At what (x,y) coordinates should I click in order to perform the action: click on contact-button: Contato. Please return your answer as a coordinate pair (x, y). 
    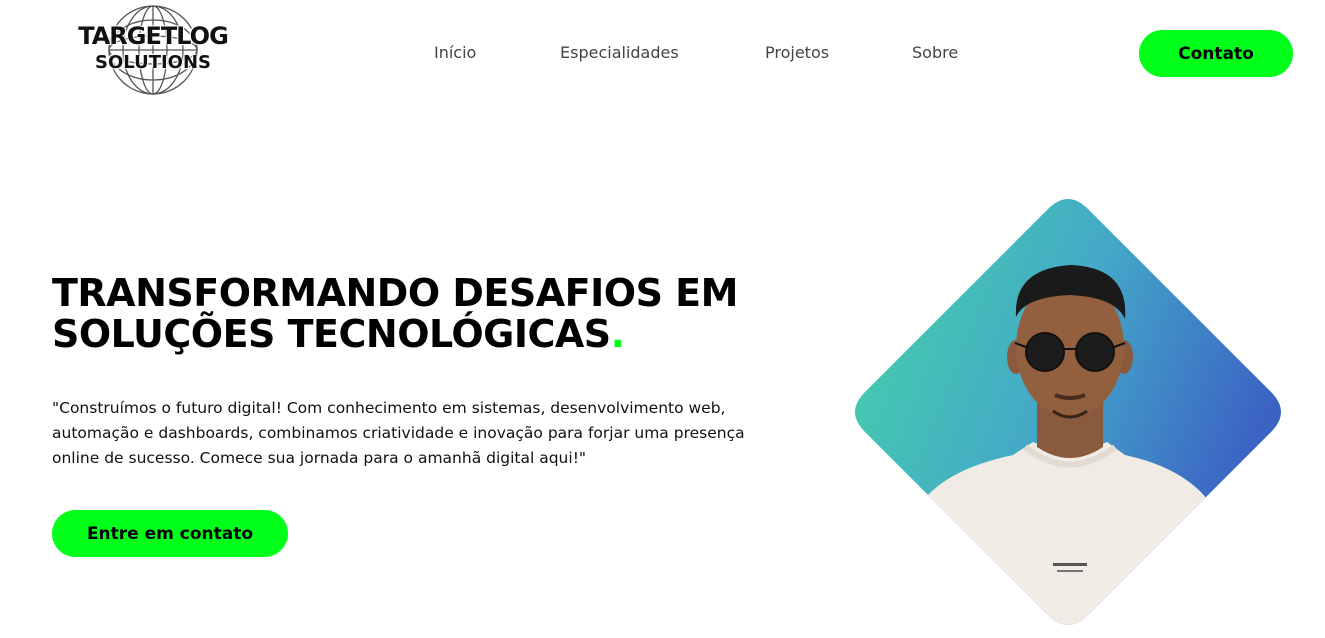
    Looking at the image, I should click on (1216, 53).